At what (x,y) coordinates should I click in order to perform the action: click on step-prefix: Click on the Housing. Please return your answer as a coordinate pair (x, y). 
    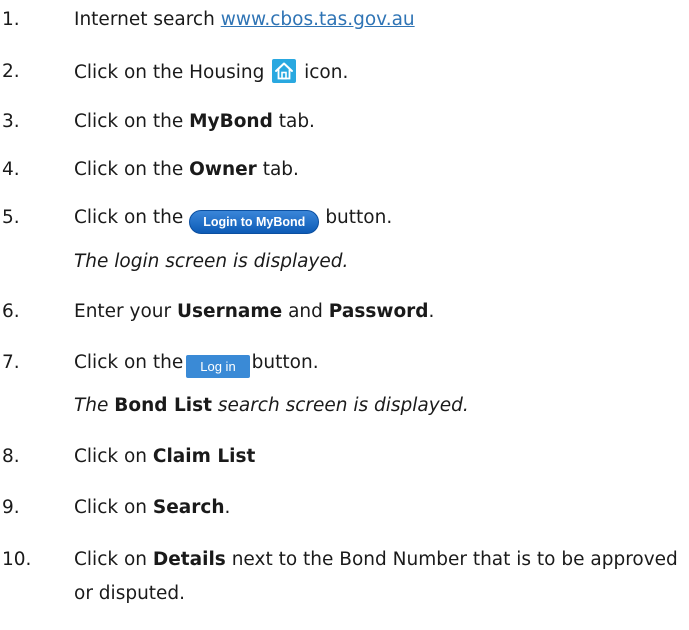
    Looking at the image, I should click on (169, 72).